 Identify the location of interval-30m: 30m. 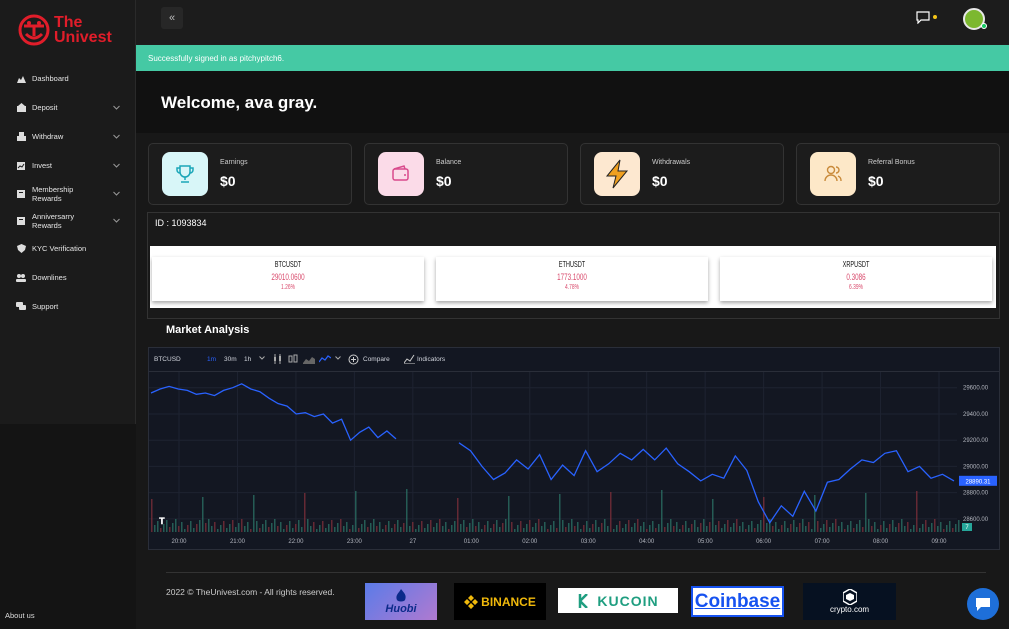
(230, 359).